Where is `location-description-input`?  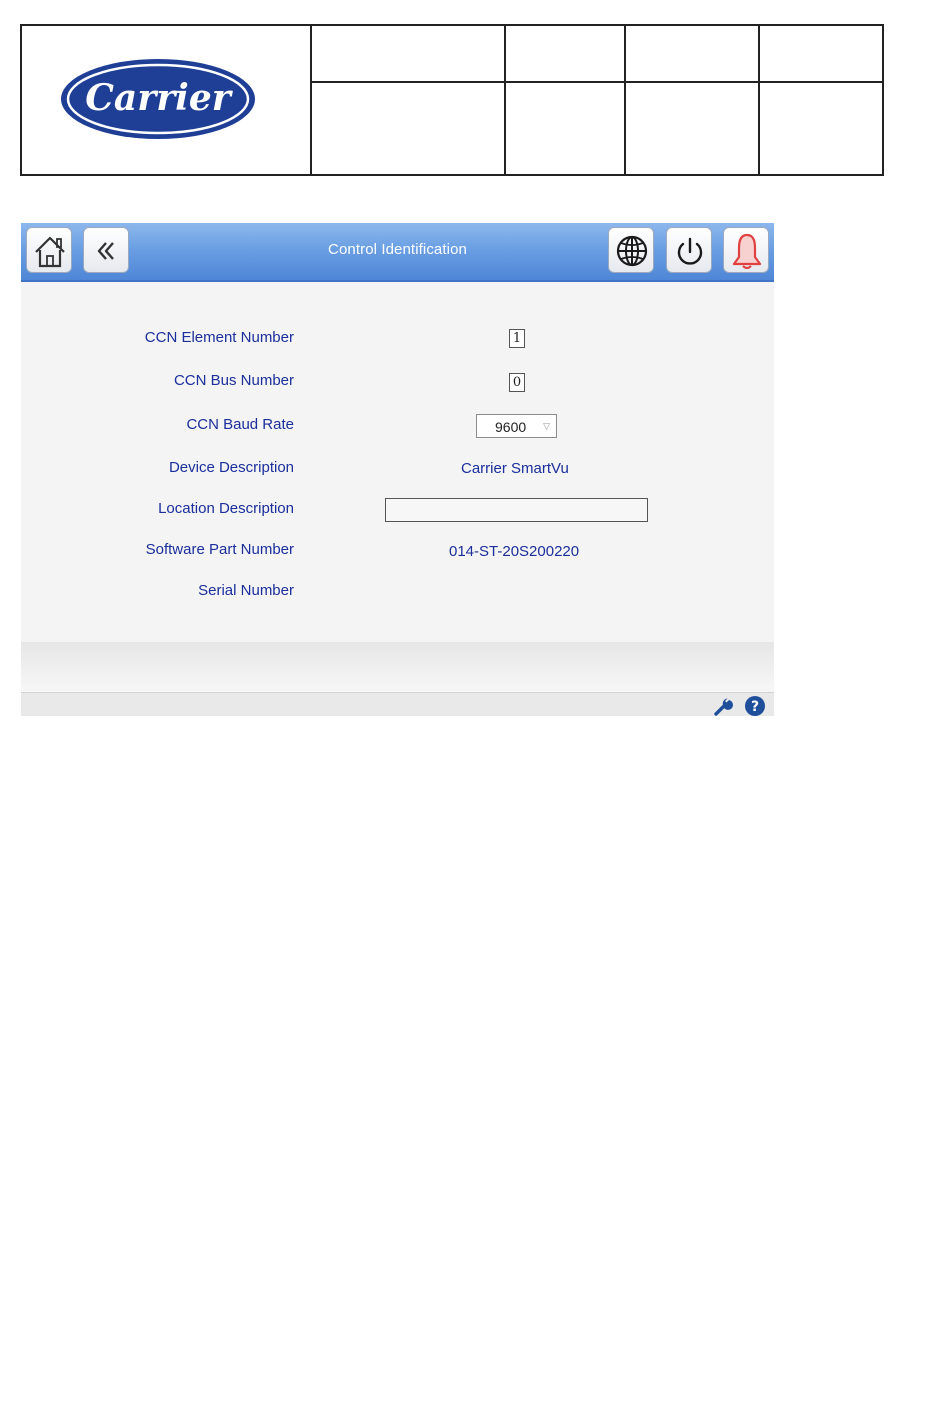
location-description-input is located at coordinates (516, 510).